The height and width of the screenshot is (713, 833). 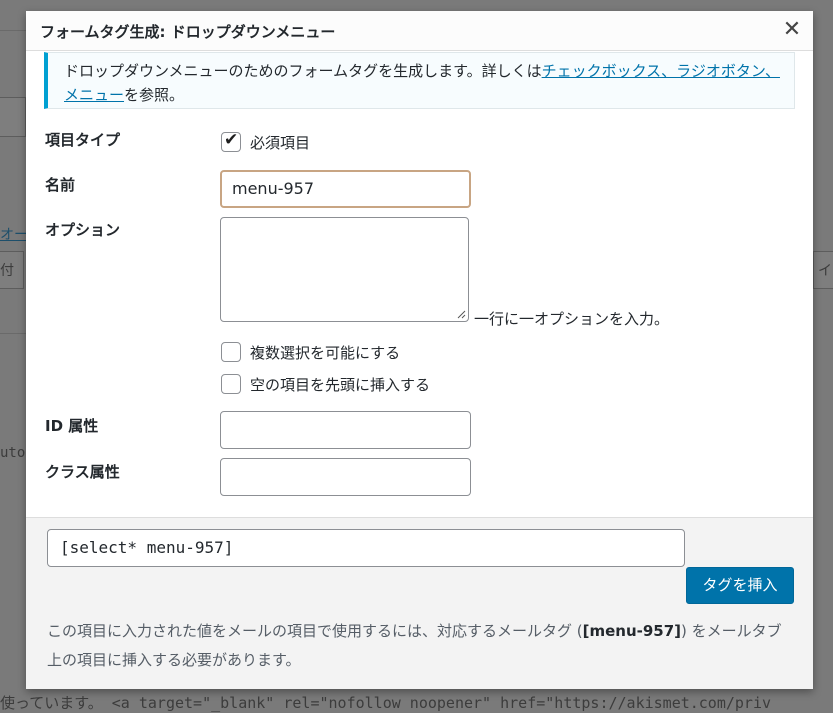 I want to click on field-type-label: 項目タイプ, so click(x=83, y=140).